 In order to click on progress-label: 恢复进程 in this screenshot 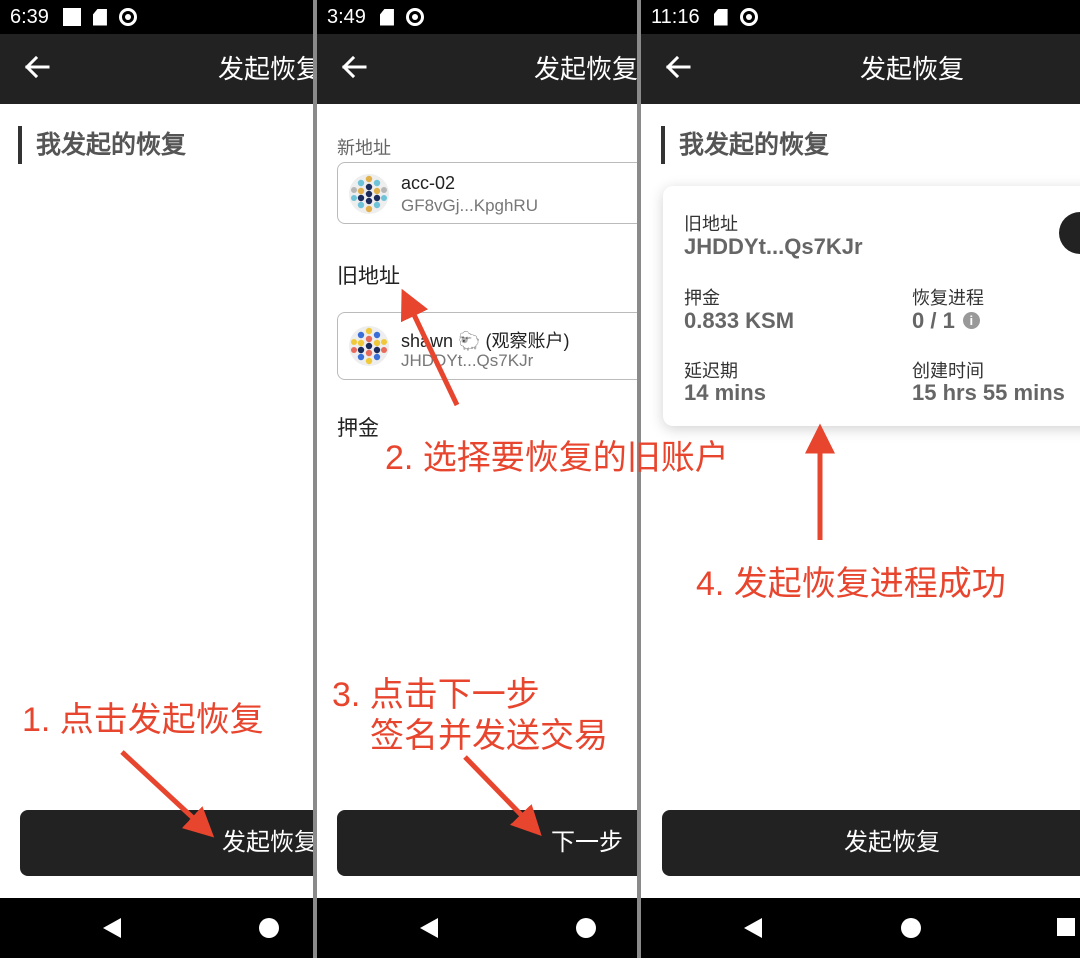, I will do `click(948, 298)`.